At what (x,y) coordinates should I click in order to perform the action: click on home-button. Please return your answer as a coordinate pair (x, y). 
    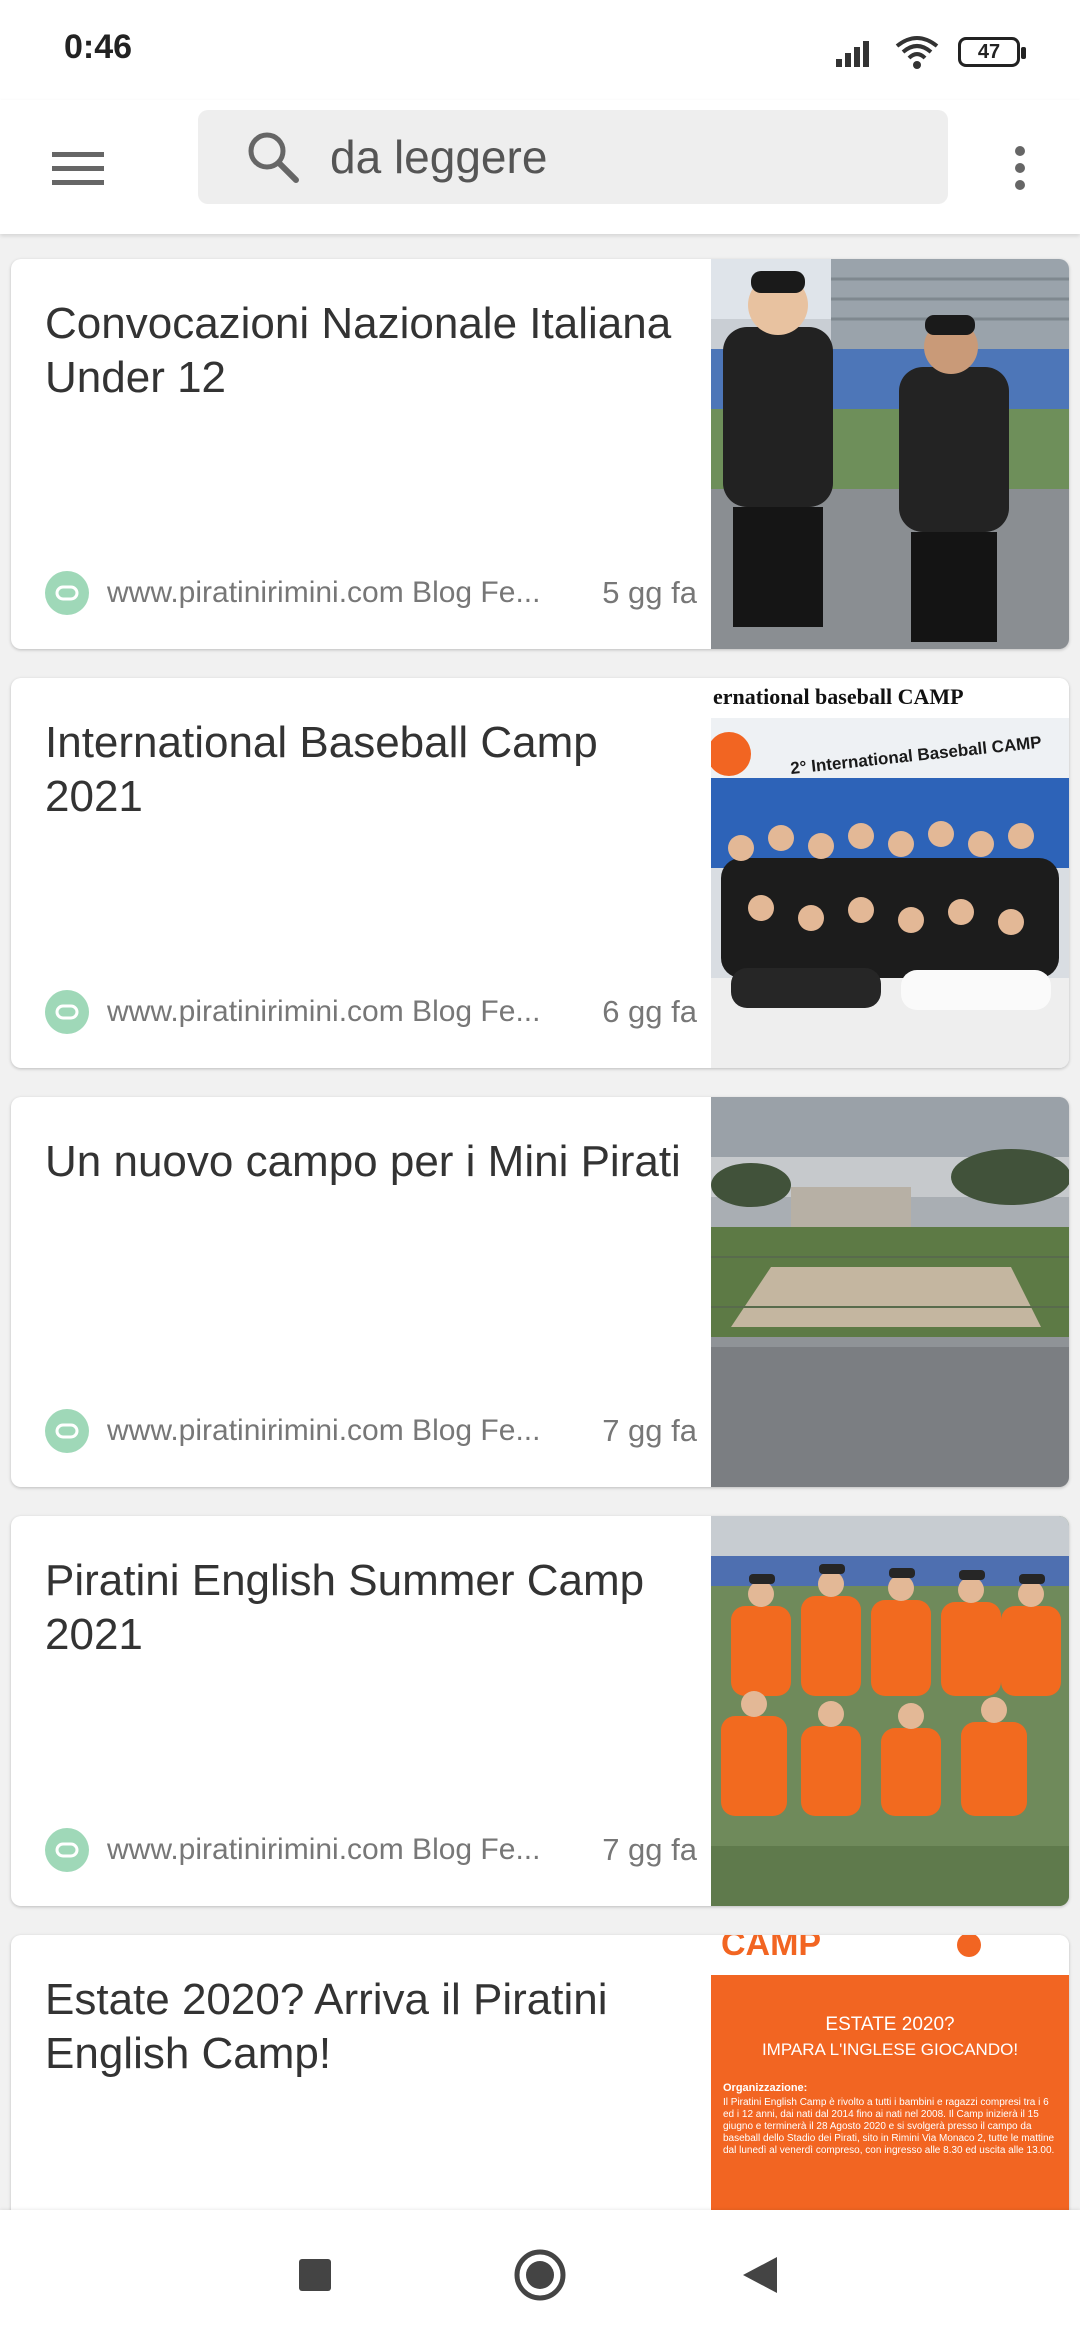
    Looking at the image, I should click on (540, 2275).